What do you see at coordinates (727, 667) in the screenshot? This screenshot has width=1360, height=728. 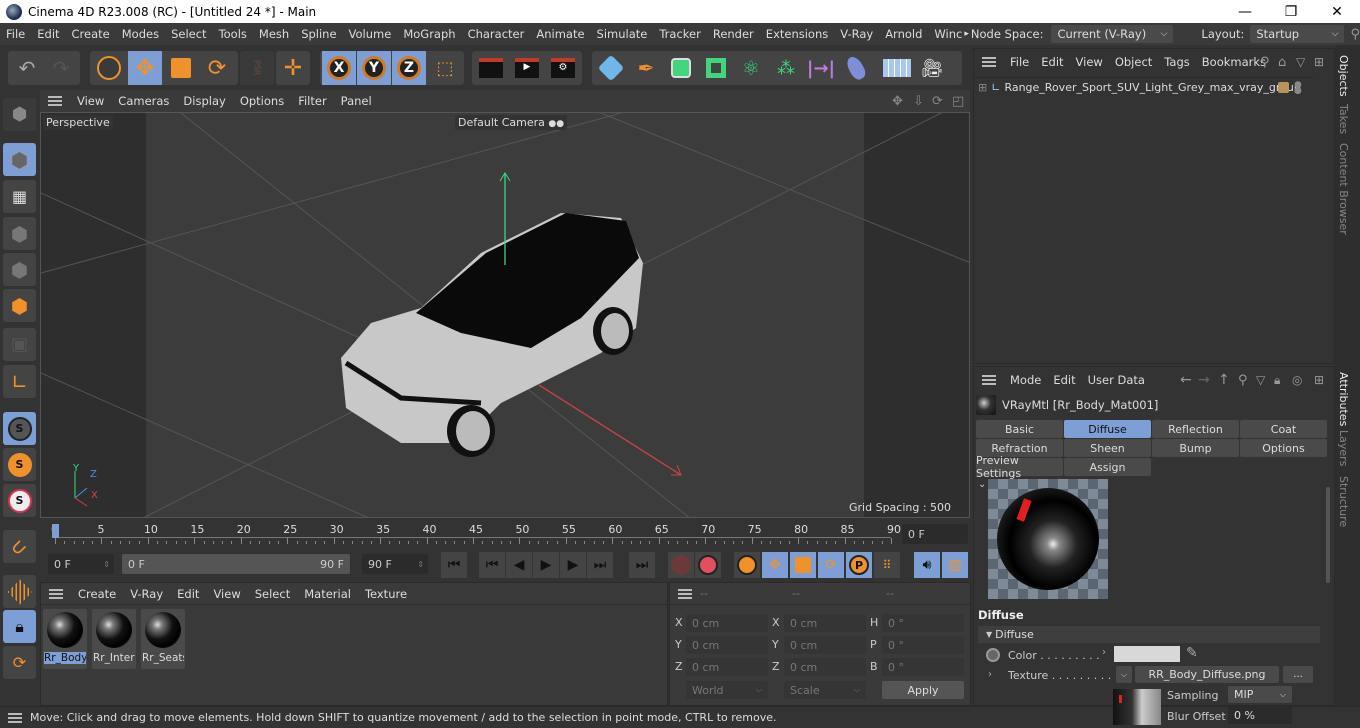 I see `pos-z-field: 0 cm` at bounding box center [727, 667].